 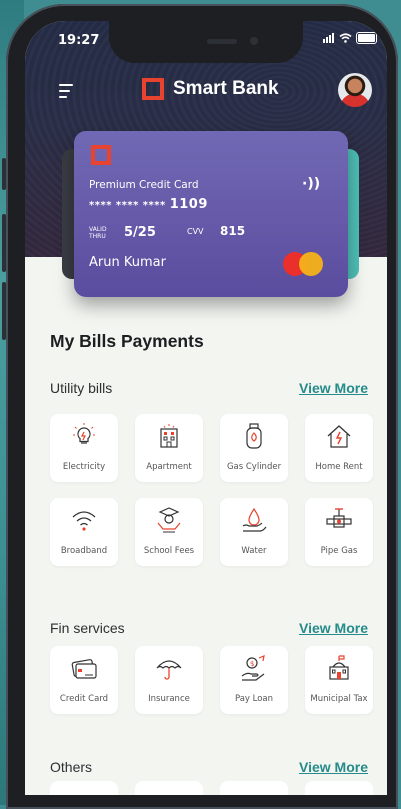 What do you see at coordinates (304, 264) in the screenshot?
I see `mastercard-logo-icon` at bounding box center [304, 264].